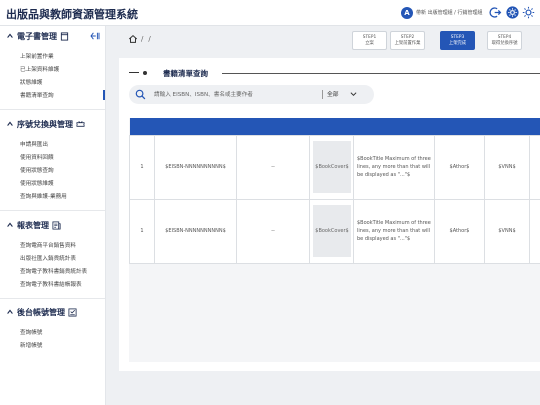  I want to click on step-3-button: STEP3 上架完成, so click(457, 40).